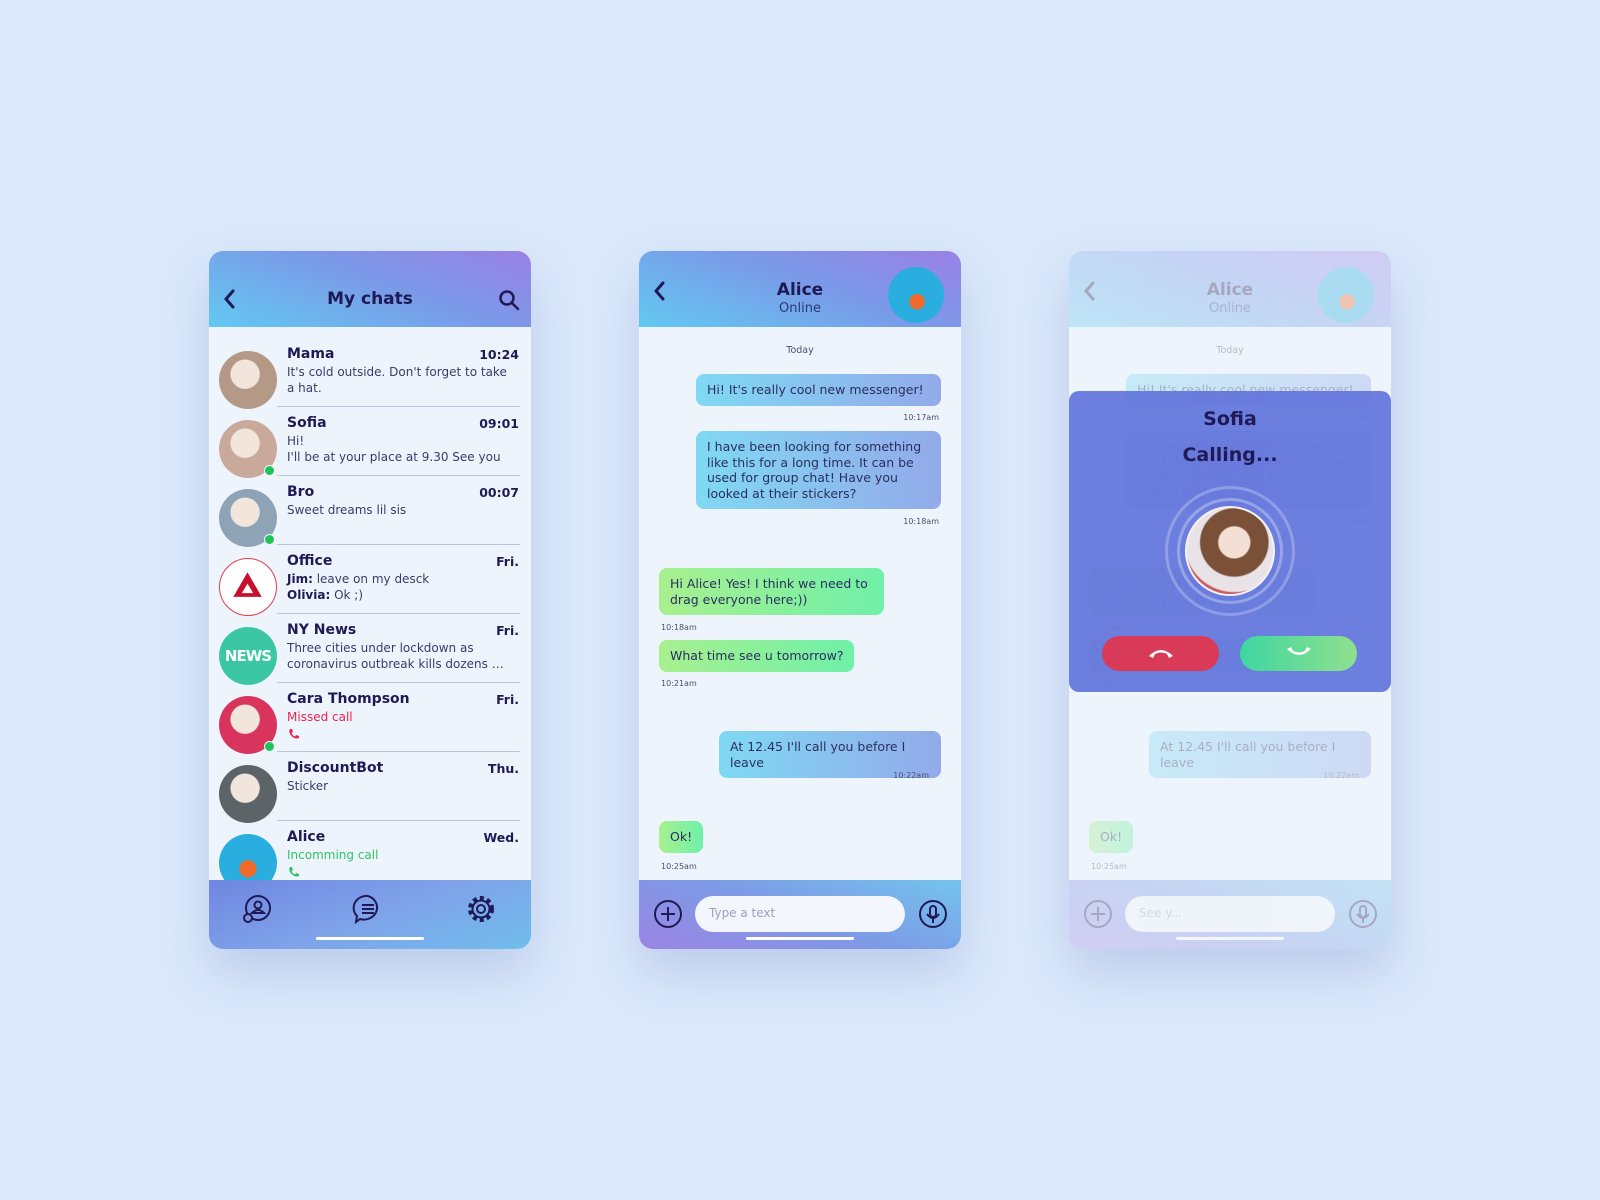 This screenshot has width=1600, height=1200. What do you see at coordinates (499, 423) in the screenshot?
I see `chat-time: 09:01` at bounding box center [499, 423].